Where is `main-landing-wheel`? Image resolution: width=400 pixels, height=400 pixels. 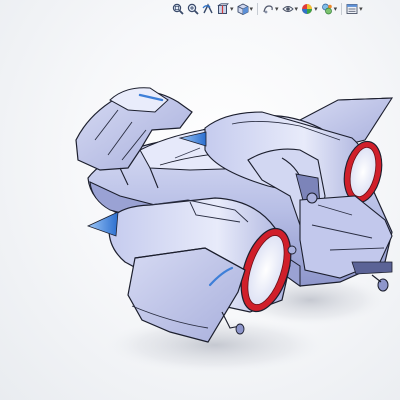 main-landing-wheel is located at coordinates (240, 329).